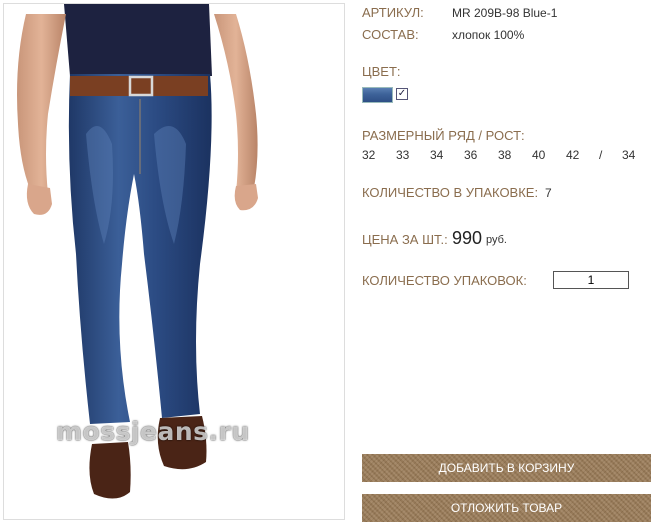 This screenshot has height=523, width=653. What do you see at coordinates (471, 155) in the screenshot?
I see `size-item: 36` at bounding box center [471, 155].